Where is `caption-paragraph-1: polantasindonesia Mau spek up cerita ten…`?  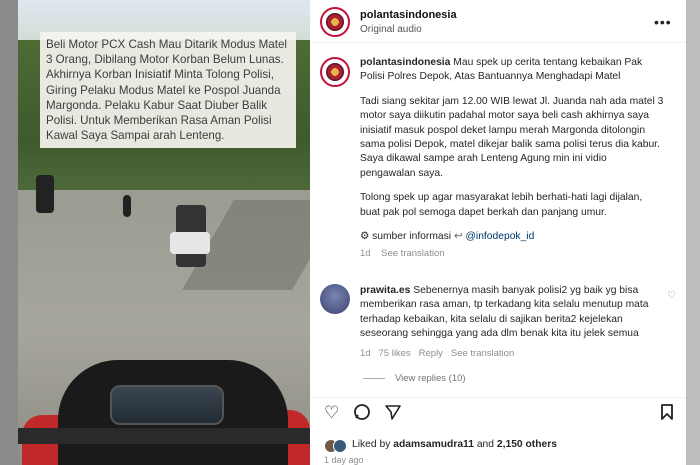
caption-paragraph-1: polantasindonesia Mau spek up cerita ten… is located at coordinates (501, 70).